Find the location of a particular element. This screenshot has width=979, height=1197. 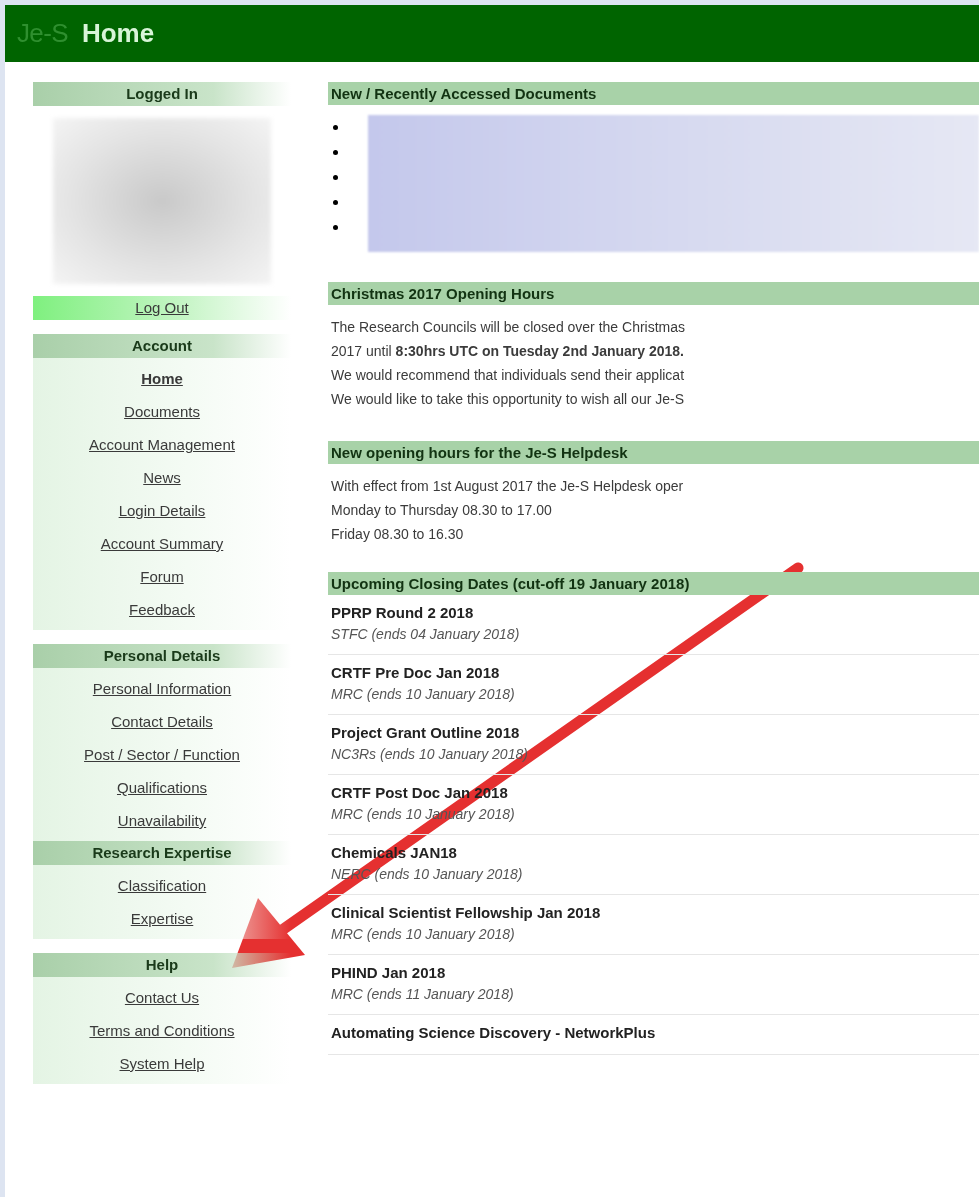

sidebar-link: Expertise is located at coordinates (162, 918).